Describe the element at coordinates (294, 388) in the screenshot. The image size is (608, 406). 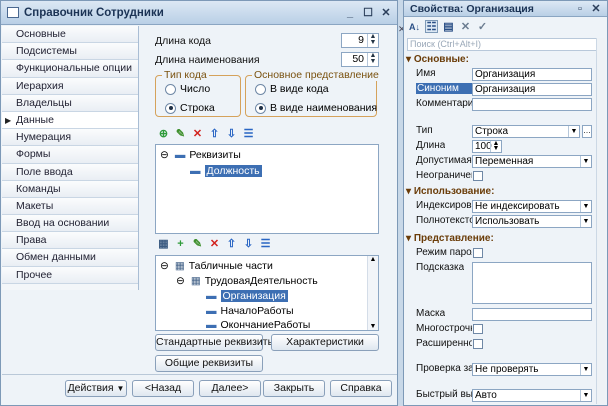
I see `close-button: Закрыть` at that location.